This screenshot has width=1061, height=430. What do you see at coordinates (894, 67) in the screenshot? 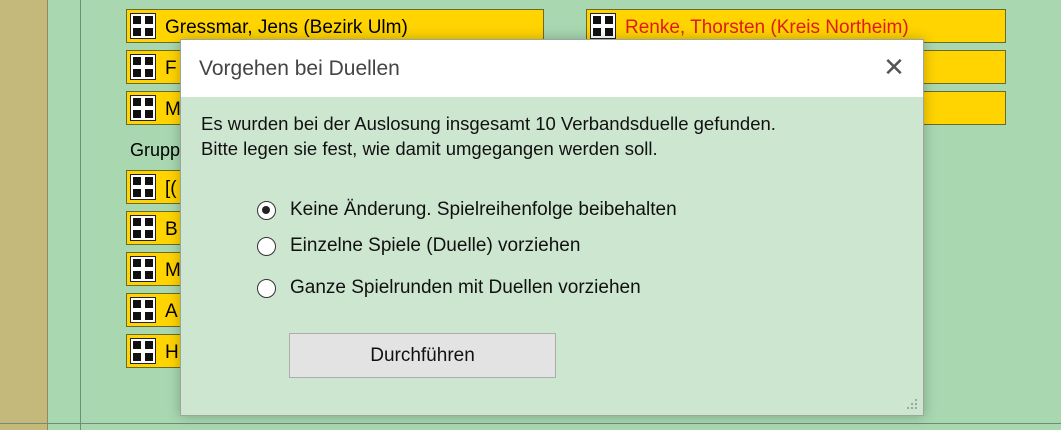
I see `close-icon: ✕` at bounding box center [894, 67].